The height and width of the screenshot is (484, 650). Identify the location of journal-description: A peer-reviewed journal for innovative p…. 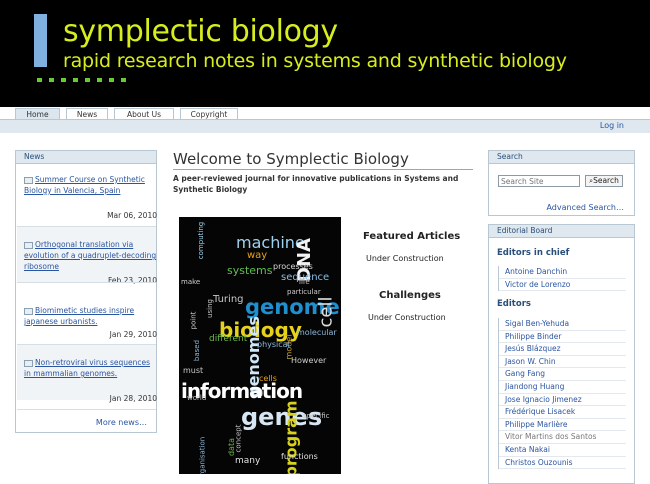
(316, 184).